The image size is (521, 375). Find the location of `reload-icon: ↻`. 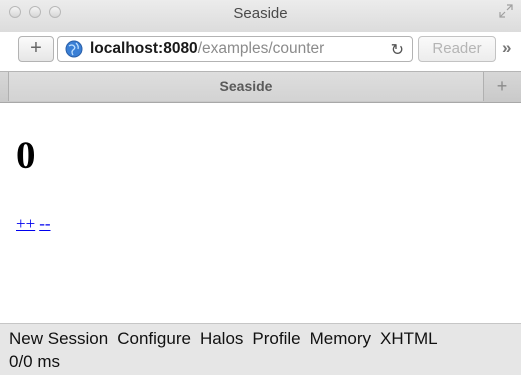

reload-icon: ↻ is located at coordinates (397, 50).